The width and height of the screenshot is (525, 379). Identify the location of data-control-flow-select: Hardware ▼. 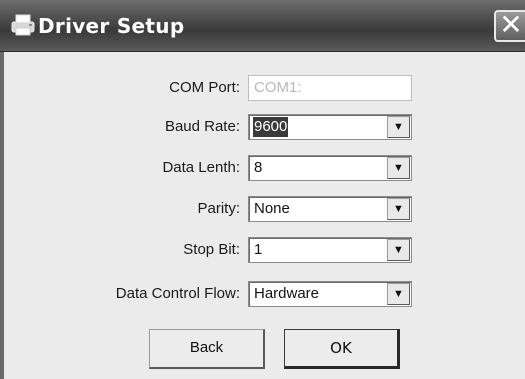
(330, 294).